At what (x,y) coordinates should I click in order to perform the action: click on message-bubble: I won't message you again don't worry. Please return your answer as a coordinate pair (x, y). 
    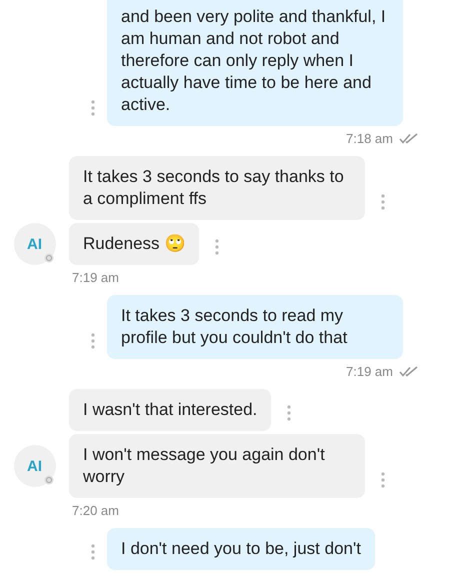
    Looking at the image, I should click on (217, 466).